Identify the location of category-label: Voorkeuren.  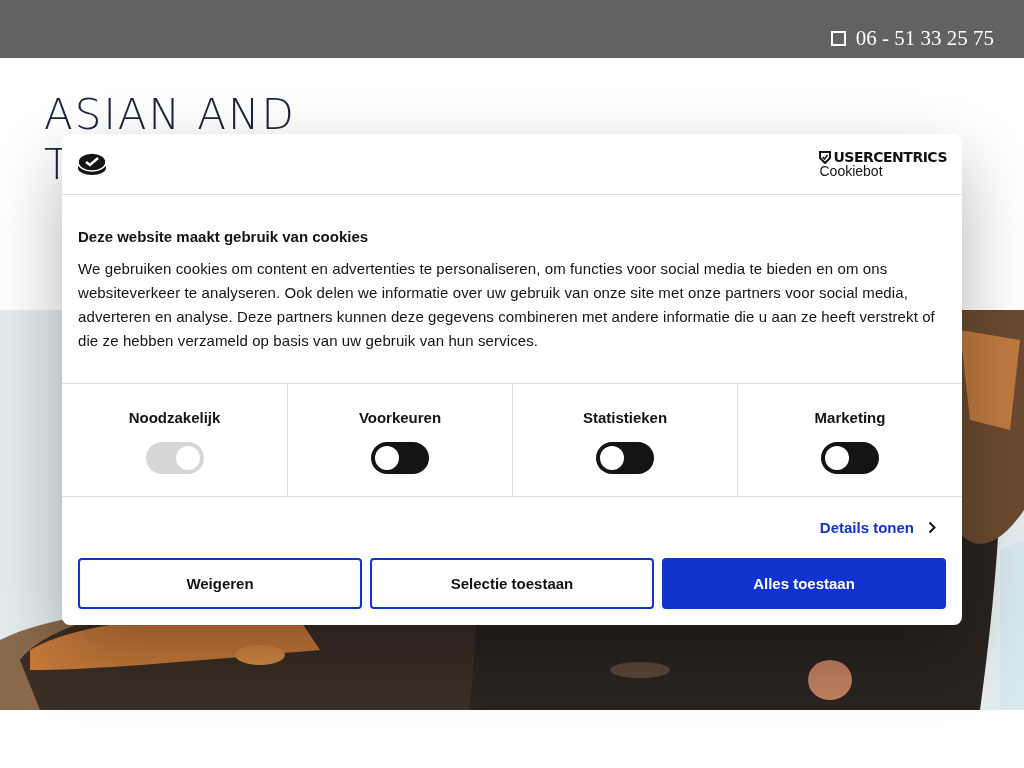
(400, 417).